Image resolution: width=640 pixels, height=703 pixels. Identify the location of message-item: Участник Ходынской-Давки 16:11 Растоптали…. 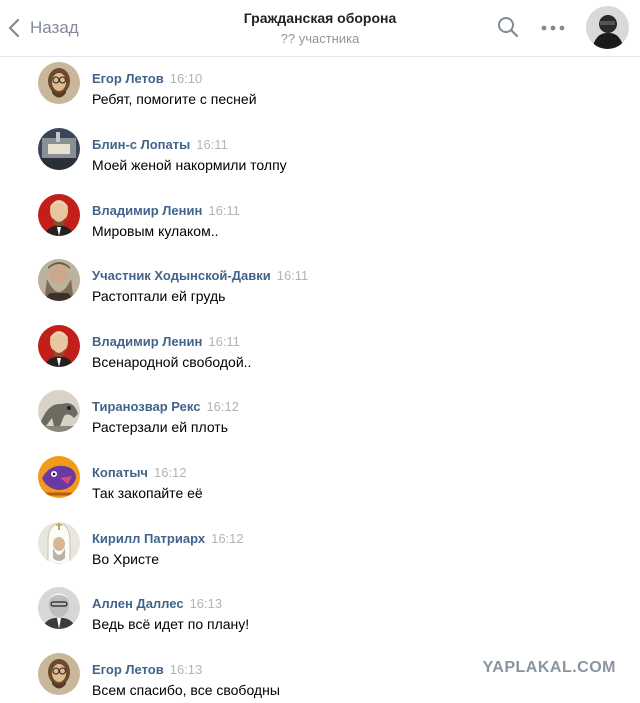
(320, 284).